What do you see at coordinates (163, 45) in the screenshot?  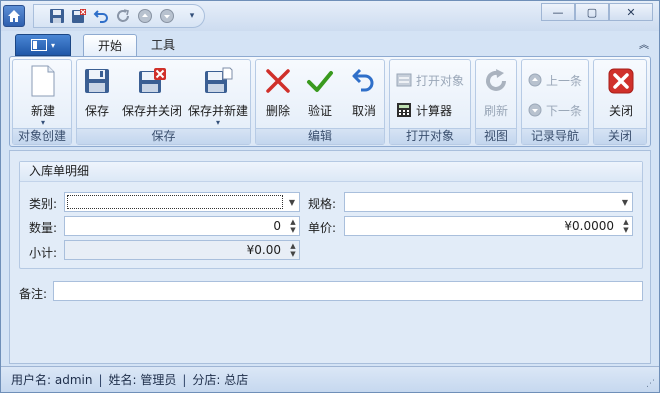 I see `tab-tools: 工具` at bounding box center [163, 45].